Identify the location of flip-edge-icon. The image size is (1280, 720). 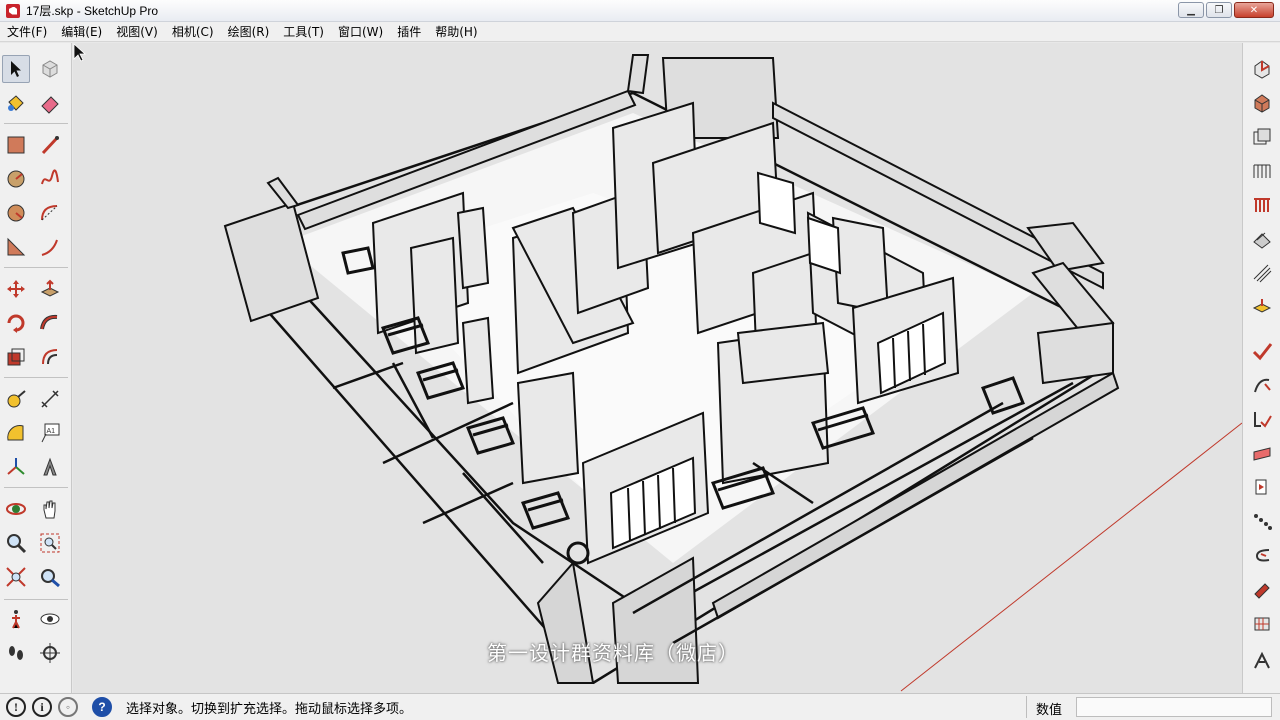
(1262, 487).